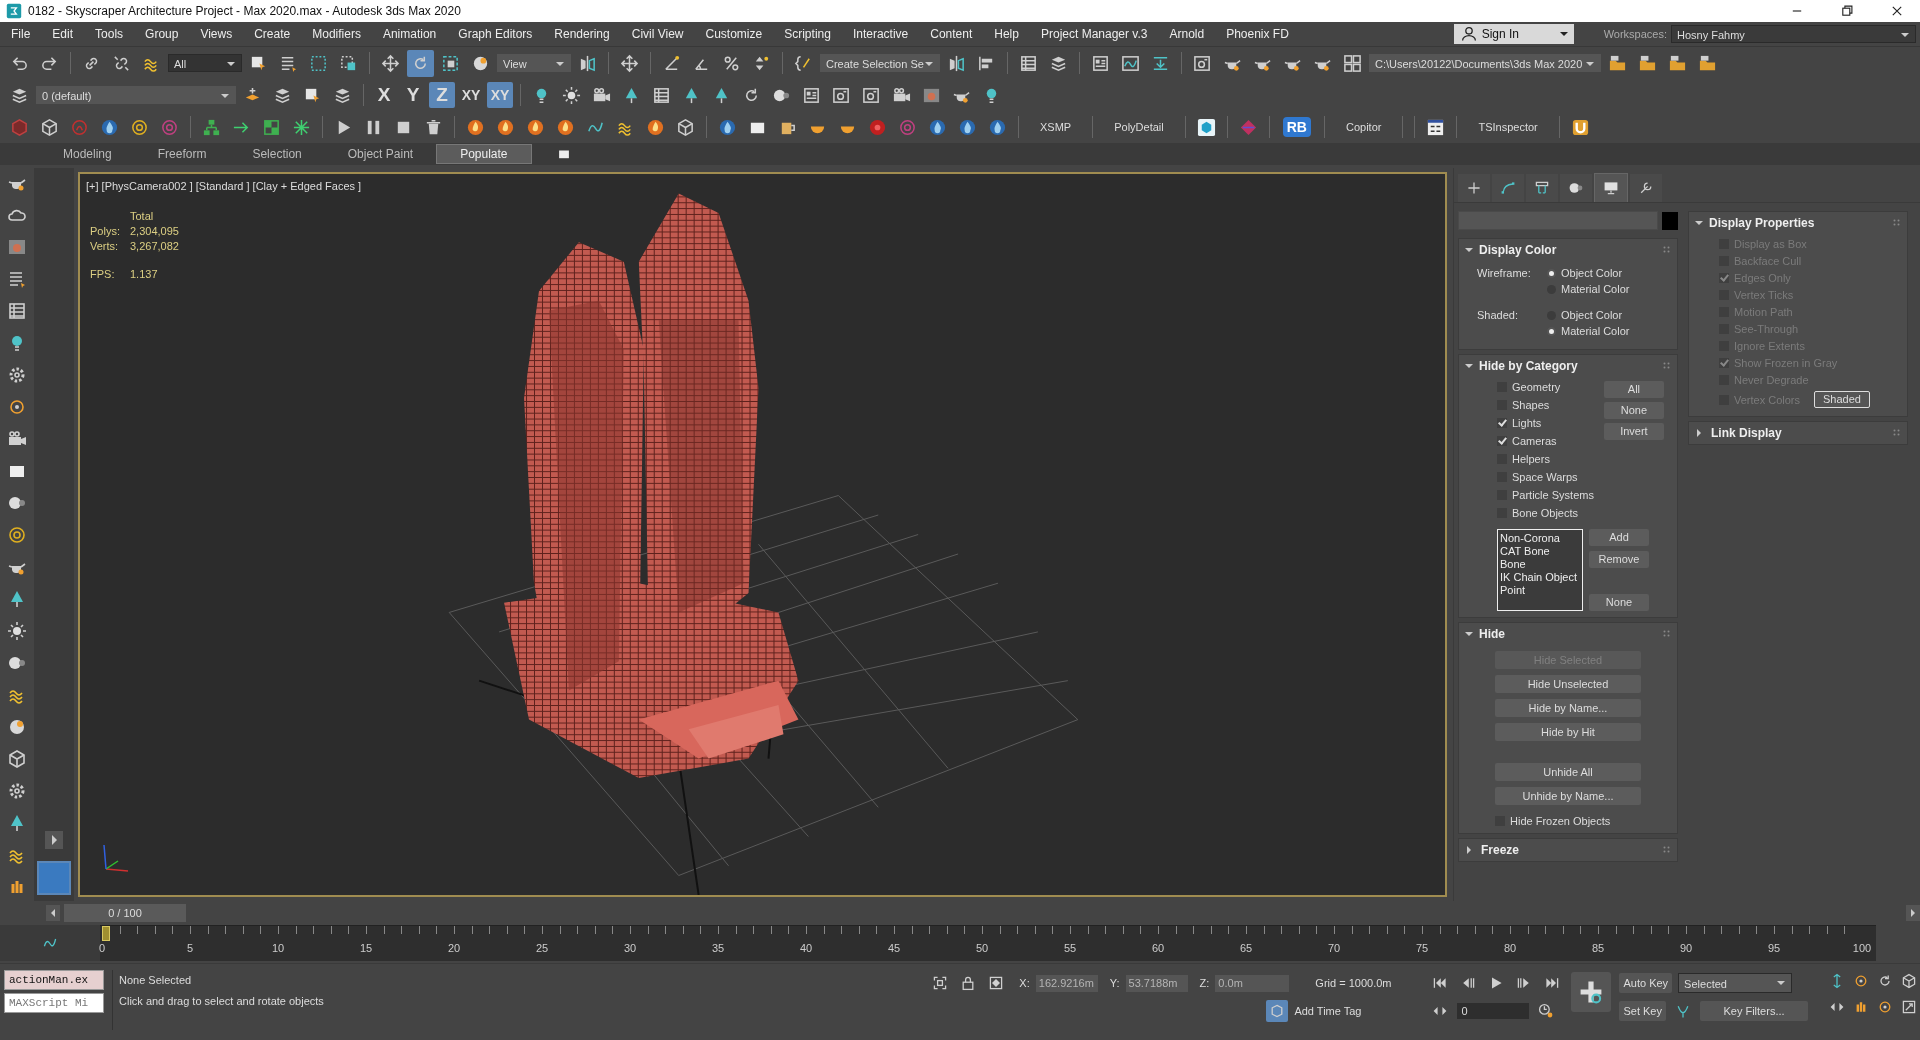 The width and height of the screenshot is (1920, 1040). What do you see at coordinates (106, 933) in the screenshot?
I see `time-marker` at bounding box center [106, 933].